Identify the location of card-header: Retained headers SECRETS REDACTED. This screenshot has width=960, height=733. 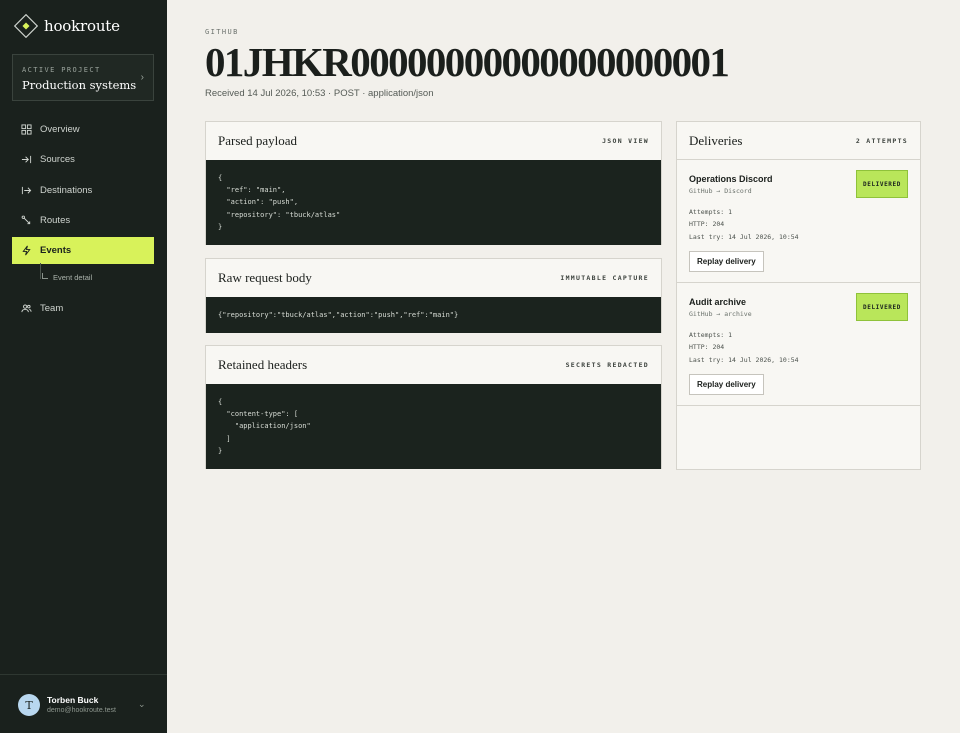
(433, 365).